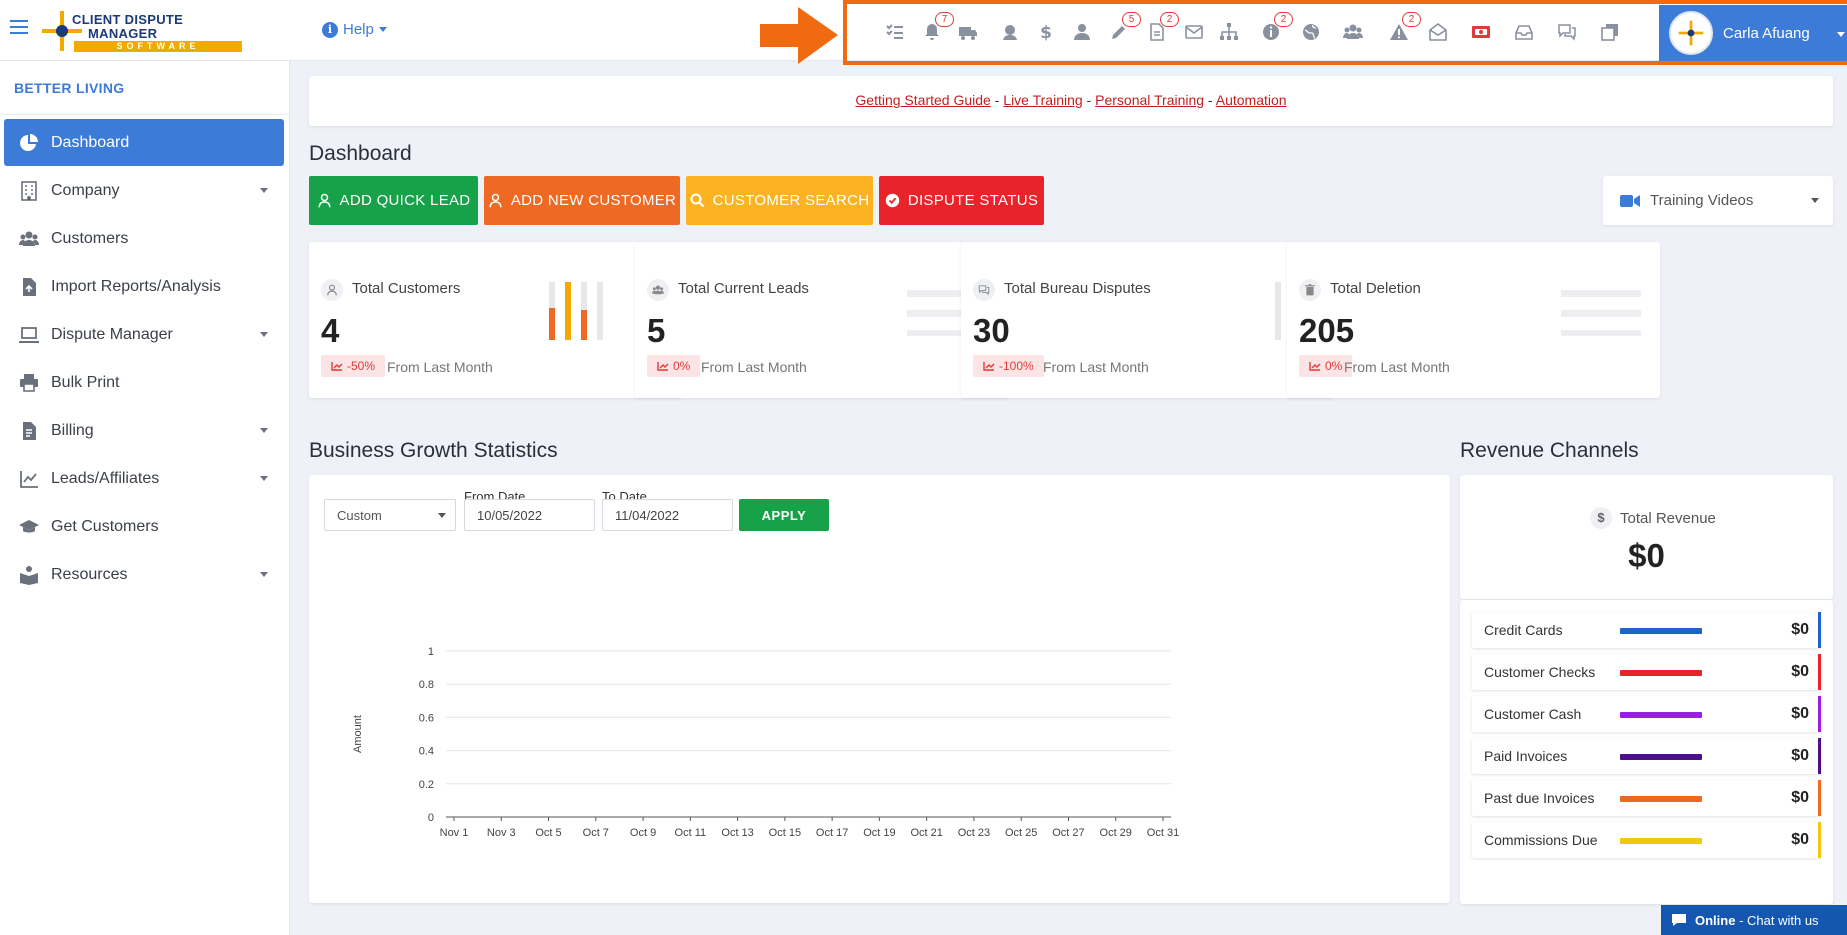 This screenshot has width=1847, height=935. What do you see at coordinates (656, 330) in the screenshot?
I see `stat-value: 5` at bounding box center [656, 330].